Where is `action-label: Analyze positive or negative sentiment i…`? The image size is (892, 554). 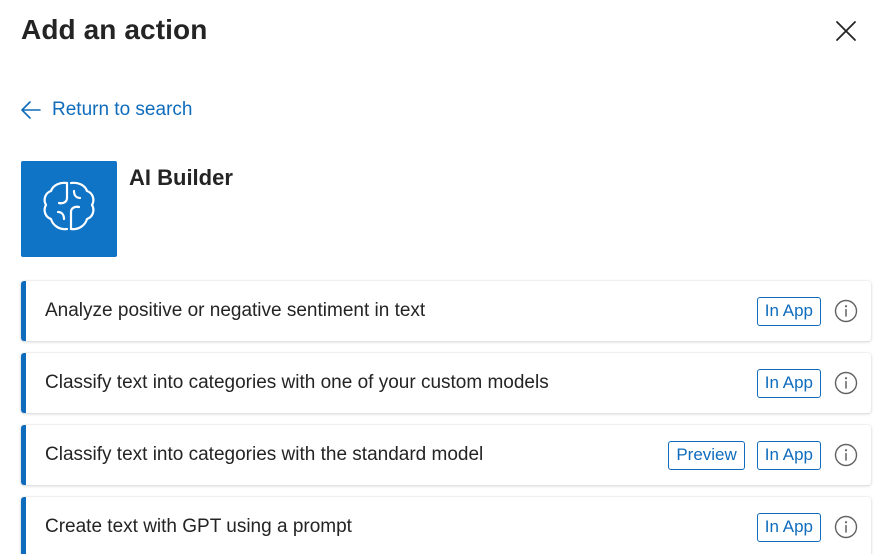
action-label: Analyze positive or negative sentiment i… is located at coordinates (235, 310).